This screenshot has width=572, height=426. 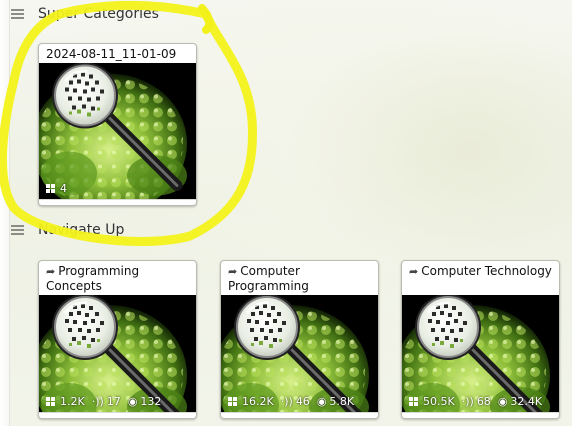 I want to click on left-edge-strip, so click(x=5, y=213).